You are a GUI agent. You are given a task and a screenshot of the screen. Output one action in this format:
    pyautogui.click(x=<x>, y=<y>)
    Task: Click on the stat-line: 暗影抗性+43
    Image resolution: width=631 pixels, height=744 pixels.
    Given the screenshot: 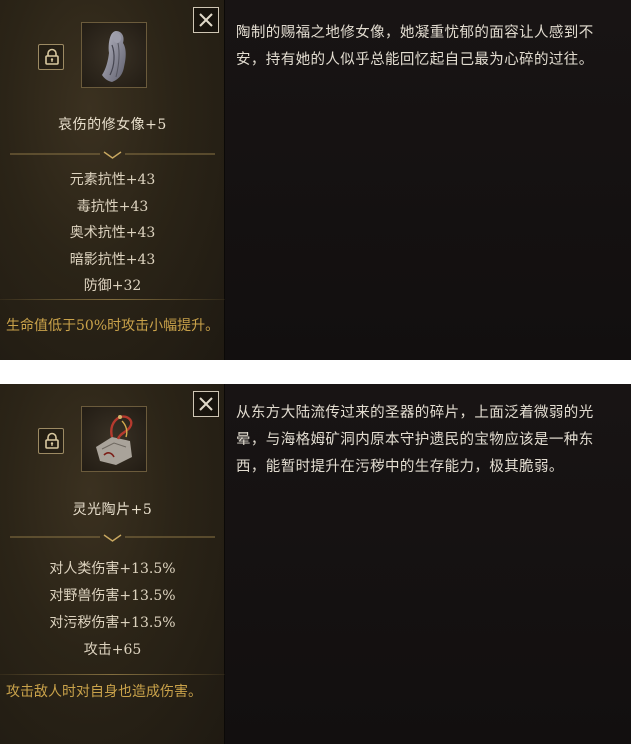 What is the action you would take?
    pyautogui.click(x=112, y=259)
    